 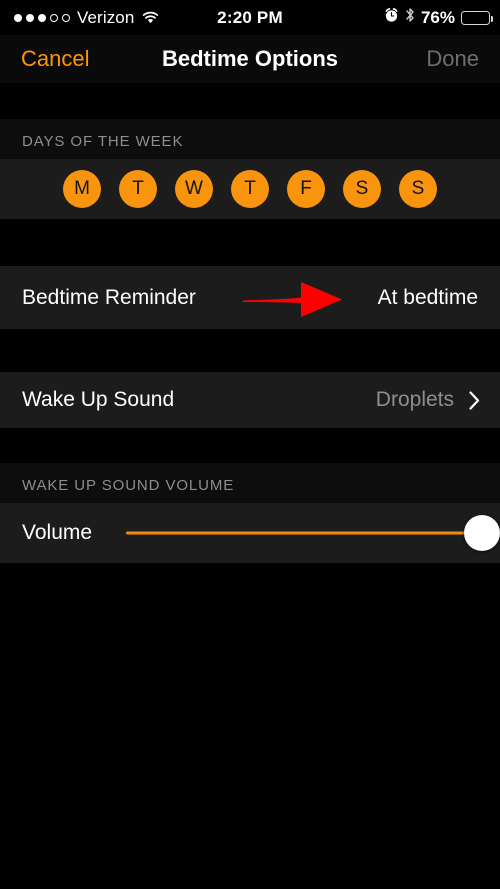 What do you see at coordinates (477, 17) in the screenshot?
I see `battery-icon` at bounding box center [477, 17].